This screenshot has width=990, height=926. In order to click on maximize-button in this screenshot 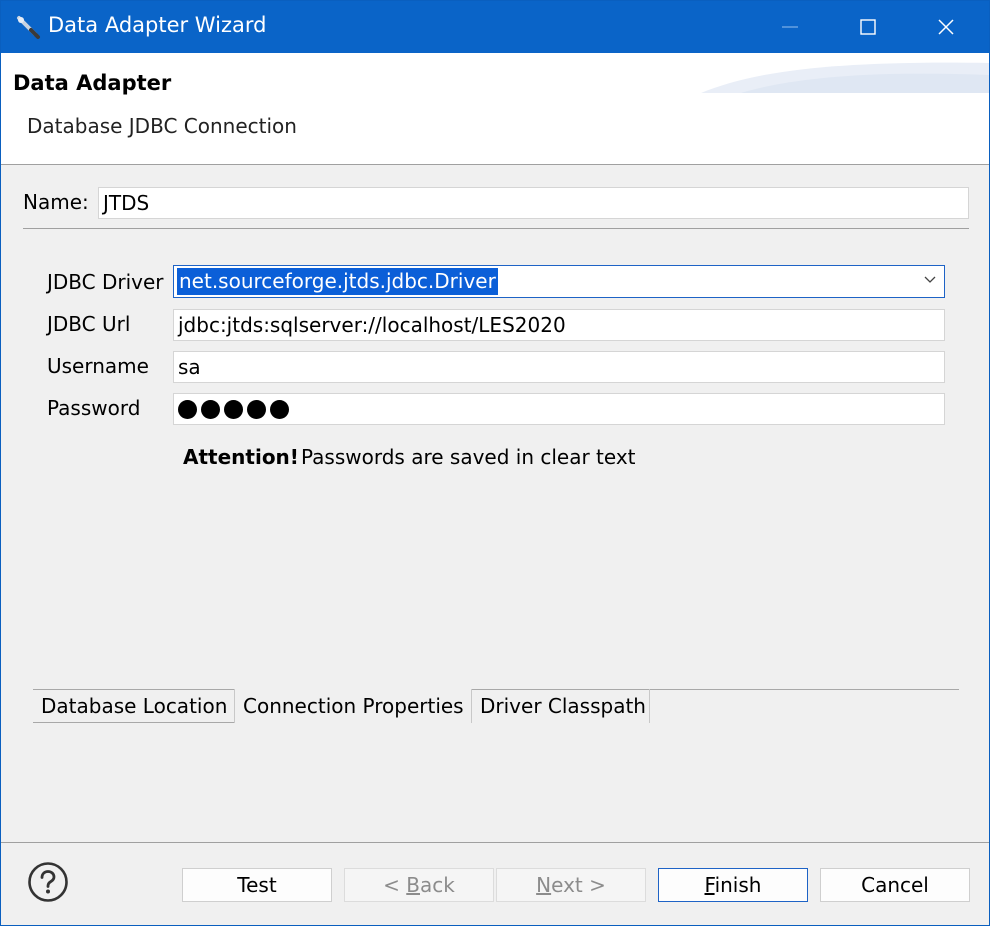, I will do `click(868, 27)`.